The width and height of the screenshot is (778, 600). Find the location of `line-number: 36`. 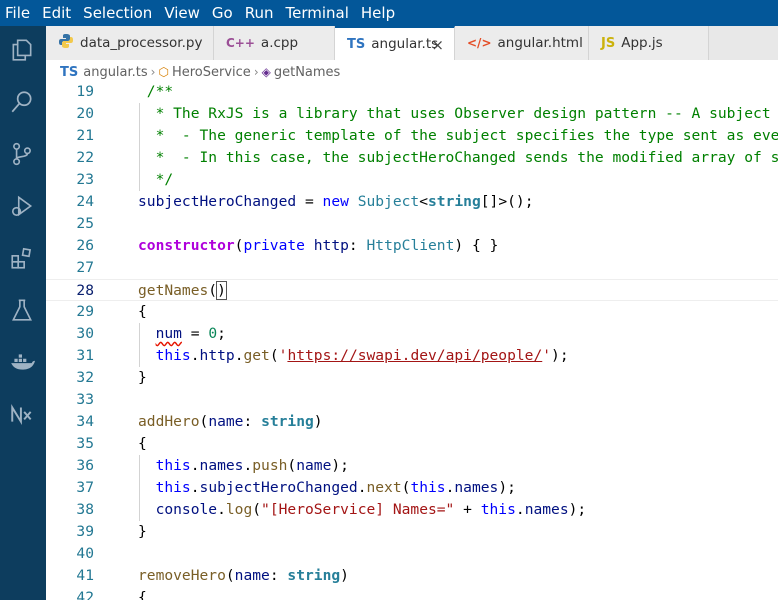

line-number: 36 is located at coordinates (85, 465).